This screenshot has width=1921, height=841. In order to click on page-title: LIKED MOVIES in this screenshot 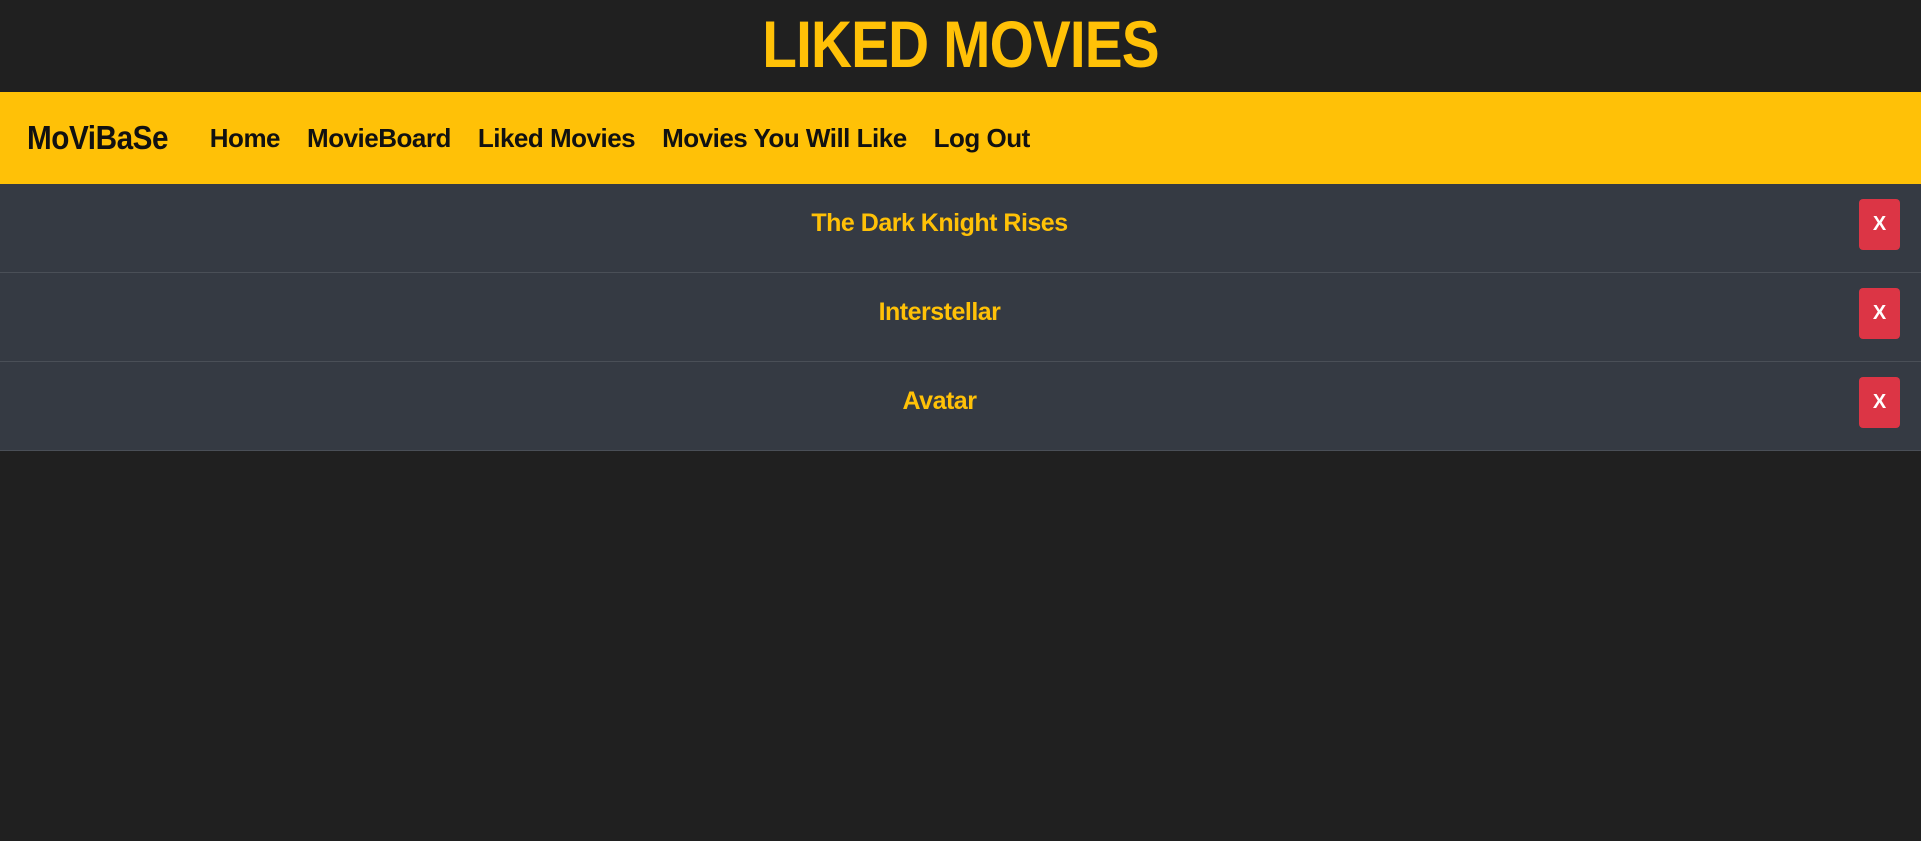, I will do `click(960, 44)`.